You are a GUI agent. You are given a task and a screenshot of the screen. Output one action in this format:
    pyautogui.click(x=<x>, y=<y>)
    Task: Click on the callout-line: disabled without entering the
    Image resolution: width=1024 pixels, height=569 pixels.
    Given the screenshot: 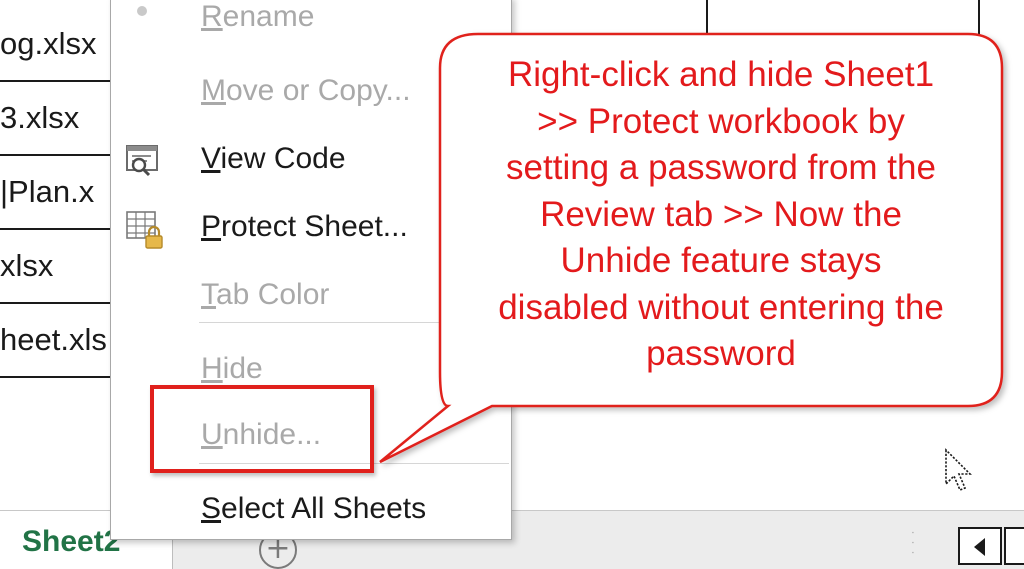 What is the action you would take?
    pyautogui.click(x=721, y=307)
    